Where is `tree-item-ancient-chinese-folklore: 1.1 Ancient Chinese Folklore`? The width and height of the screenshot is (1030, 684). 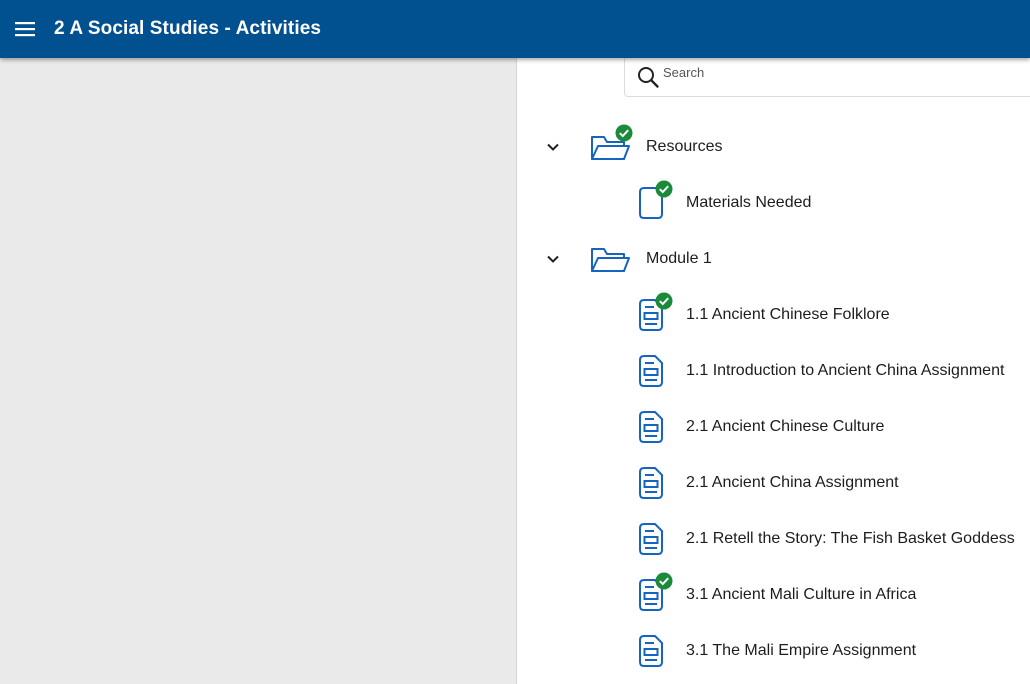
tree-item-ancient-chinese-folklore: 1.1 Ancient Chinese Folklore is located at coordinates (774, 315).